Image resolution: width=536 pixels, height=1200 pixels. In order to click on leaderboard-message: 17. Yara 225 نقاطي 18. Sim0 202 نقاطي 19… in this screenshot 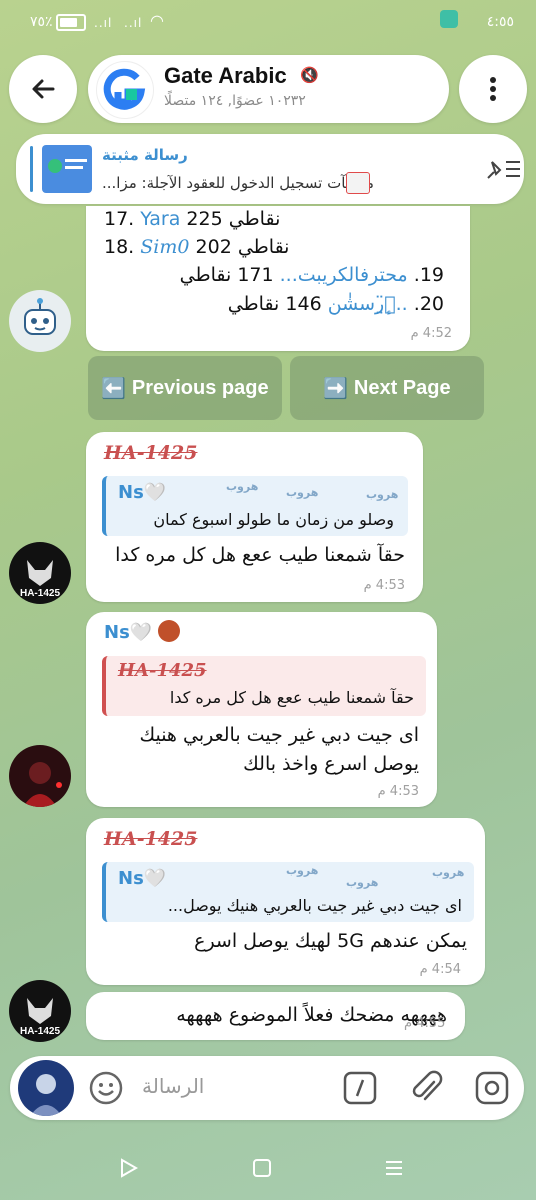, I will do `click(278, 278)`.